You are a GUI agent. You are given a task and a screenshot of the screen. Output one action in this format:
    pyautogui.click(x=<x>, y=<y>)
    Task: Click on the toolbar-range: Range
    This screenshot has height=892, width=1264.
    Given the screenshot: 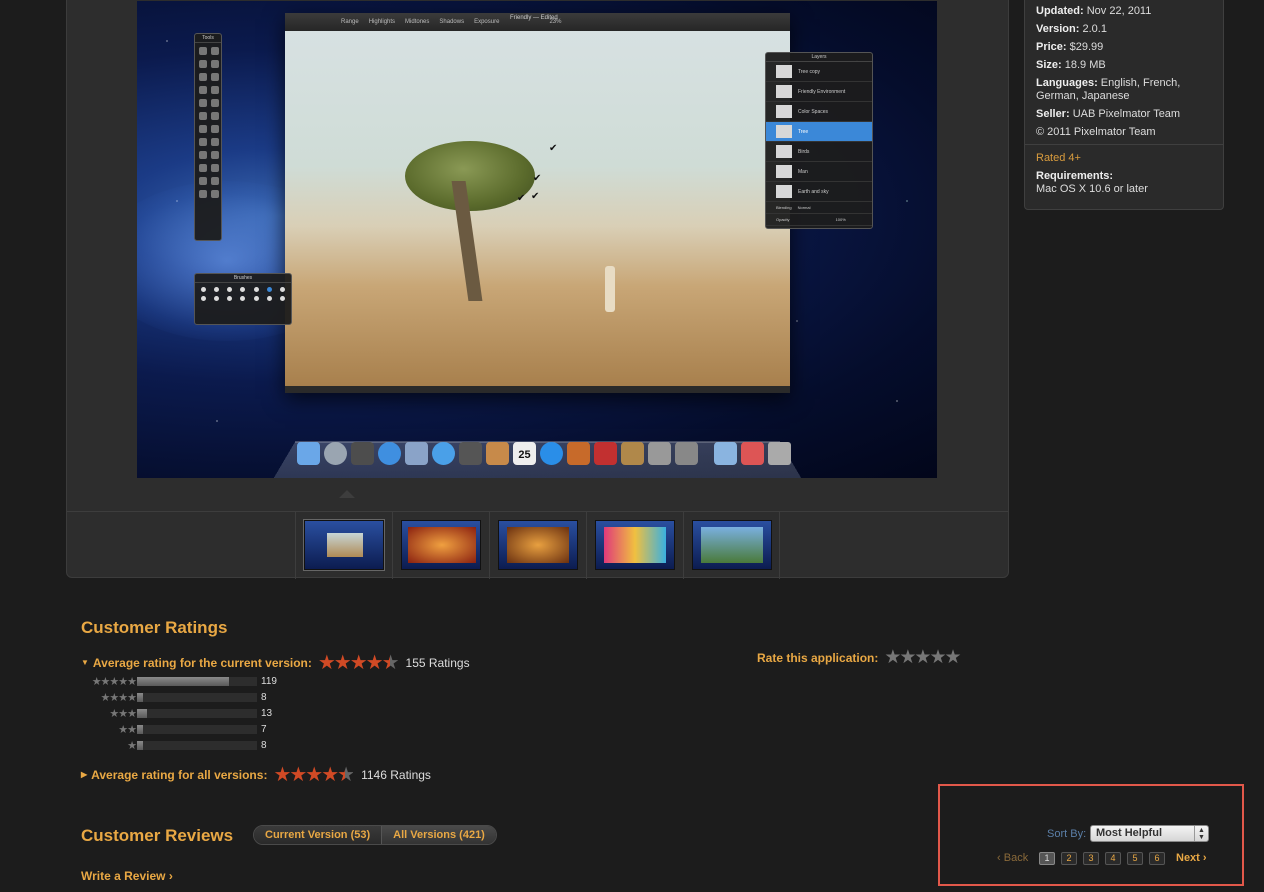 What is the action you would take?
    pyautogui.click(x=350, y=22)
    